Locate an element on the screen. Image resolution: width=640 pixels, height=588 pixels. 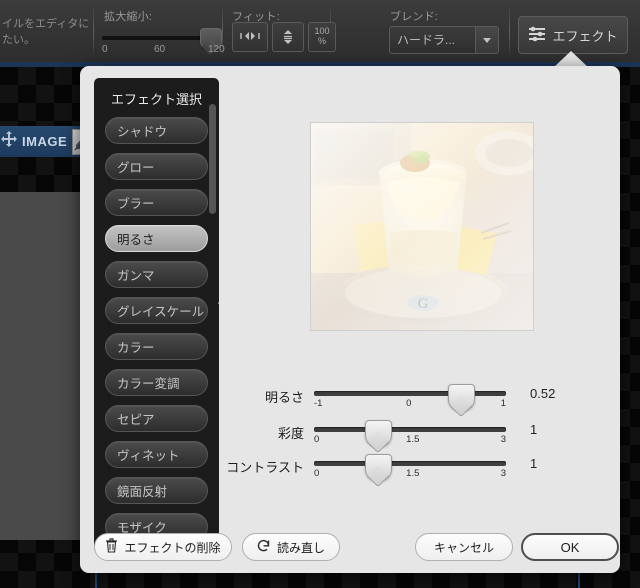
effect-item: グロー is located at coordinates (156, 166).